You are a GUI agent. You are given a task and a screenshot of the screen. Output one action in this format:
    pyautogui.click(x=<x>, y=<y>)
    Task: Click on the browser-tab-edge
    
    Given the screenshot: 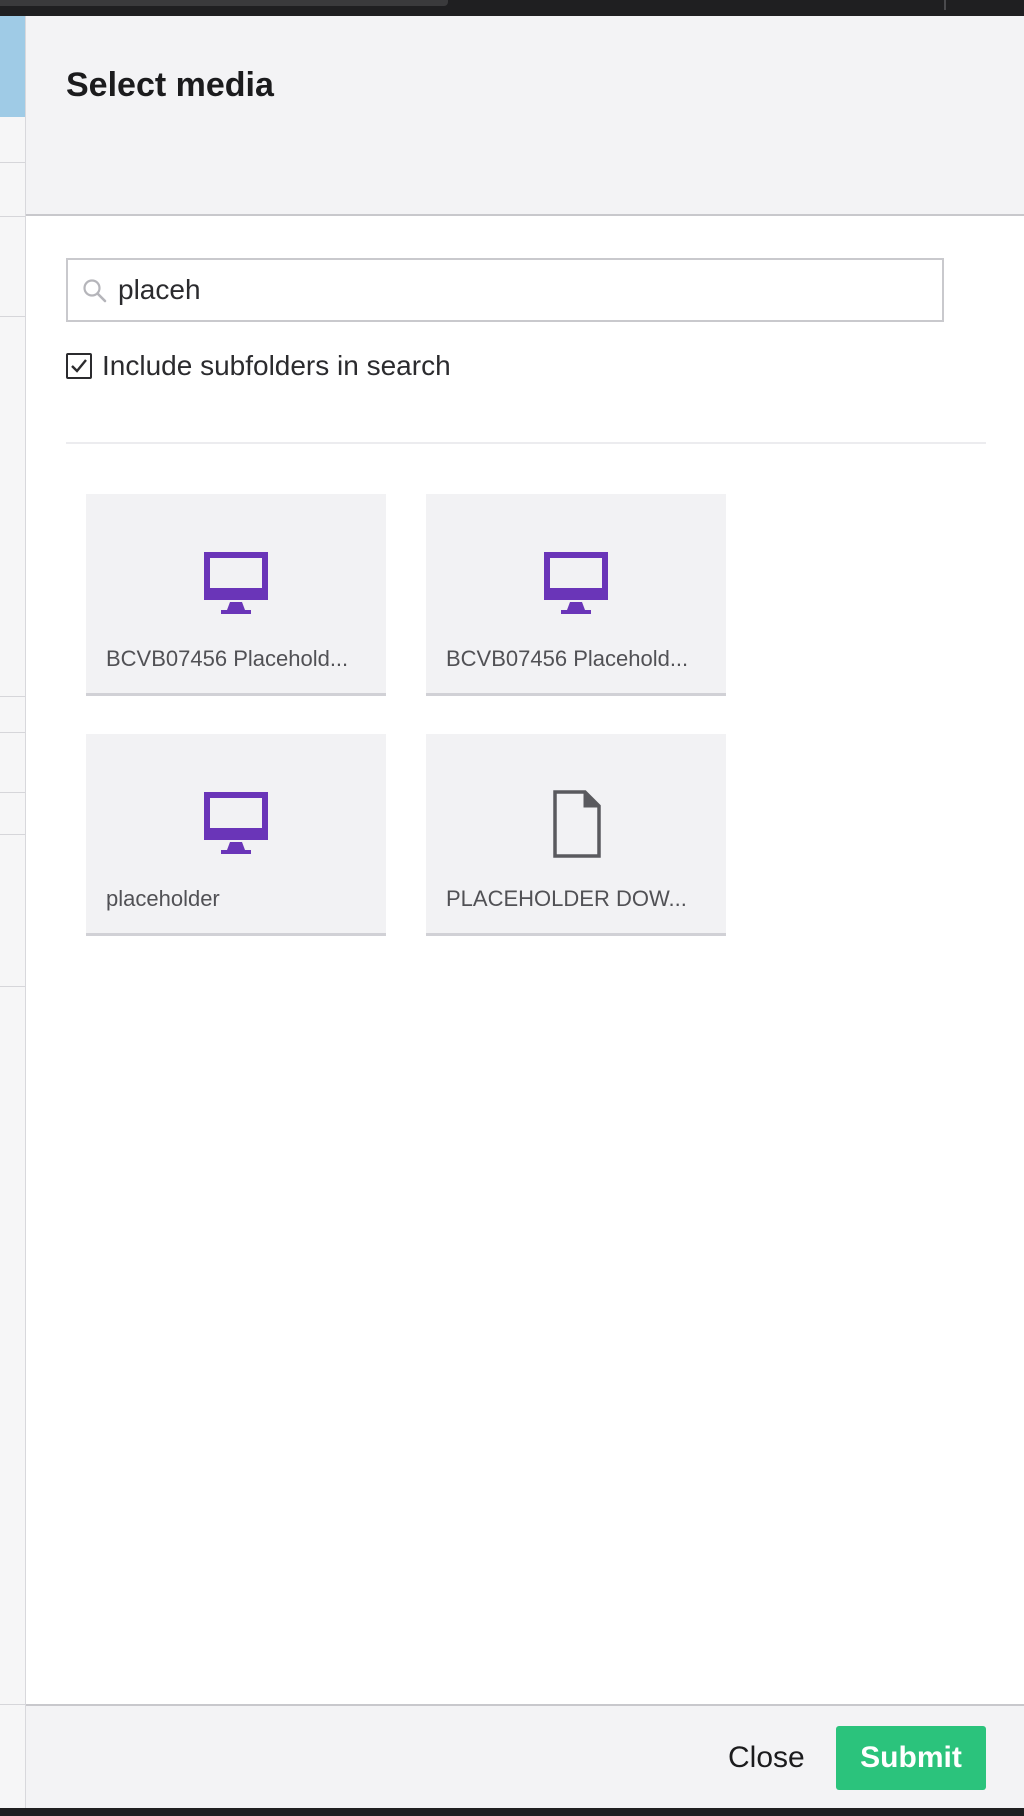 What is the action you would take?
    pyautogui.click(x=224, y=3)
    